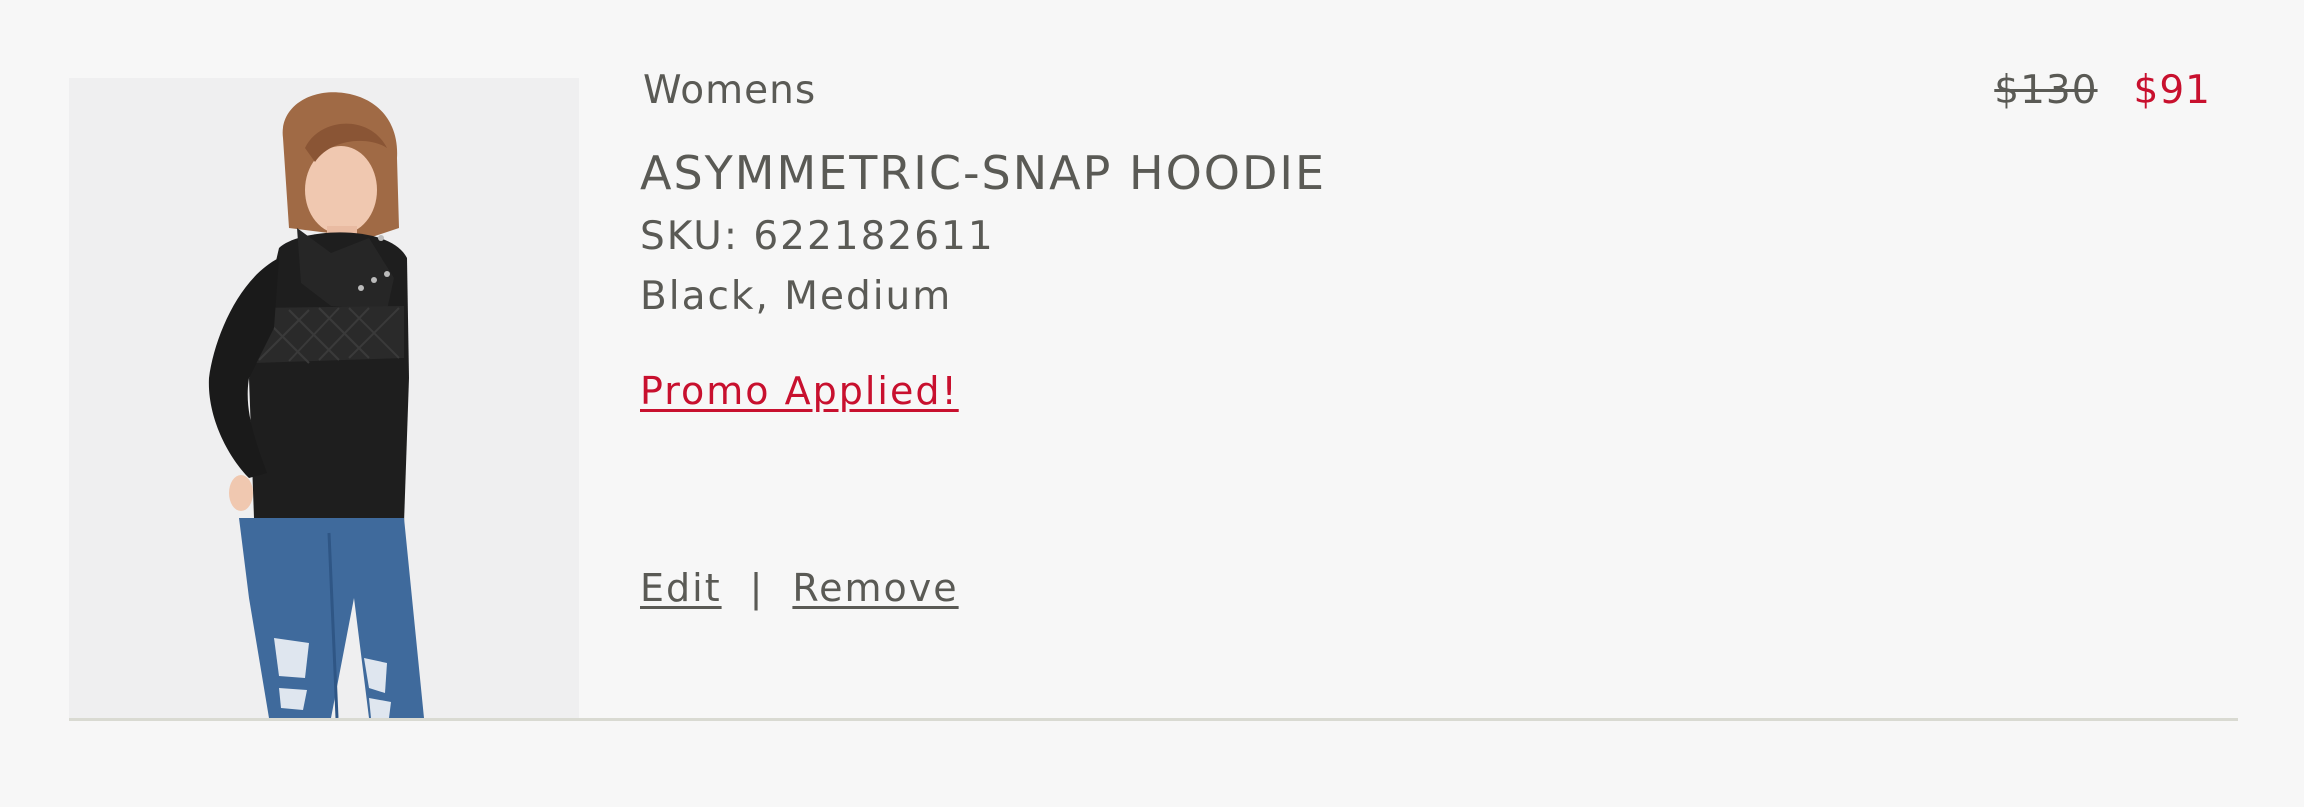 This screenshot has height=807, width=2304. Describe the element at coordinates (796, 296) in the screenshot. I see `product-variant: Black, Medium` at that location.